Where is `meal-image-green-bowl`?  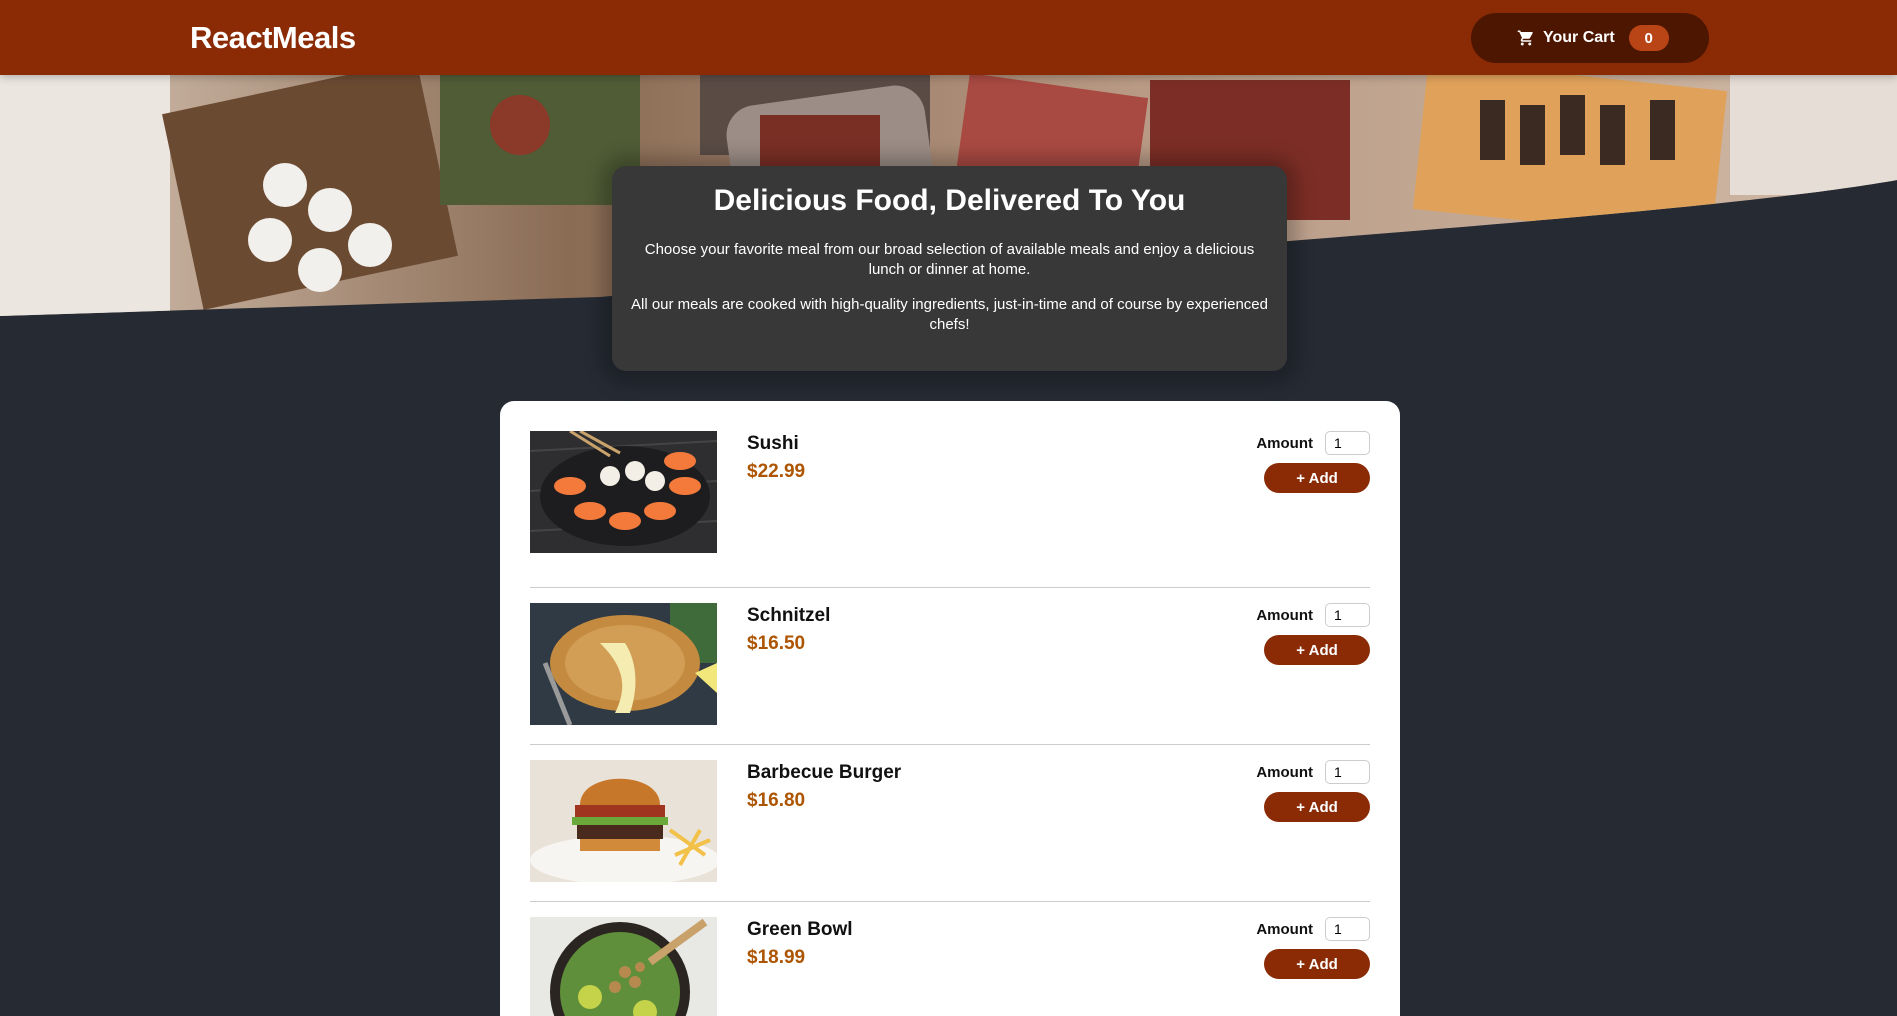
meal-image-green-bowl is located at coordinates (623, 966).